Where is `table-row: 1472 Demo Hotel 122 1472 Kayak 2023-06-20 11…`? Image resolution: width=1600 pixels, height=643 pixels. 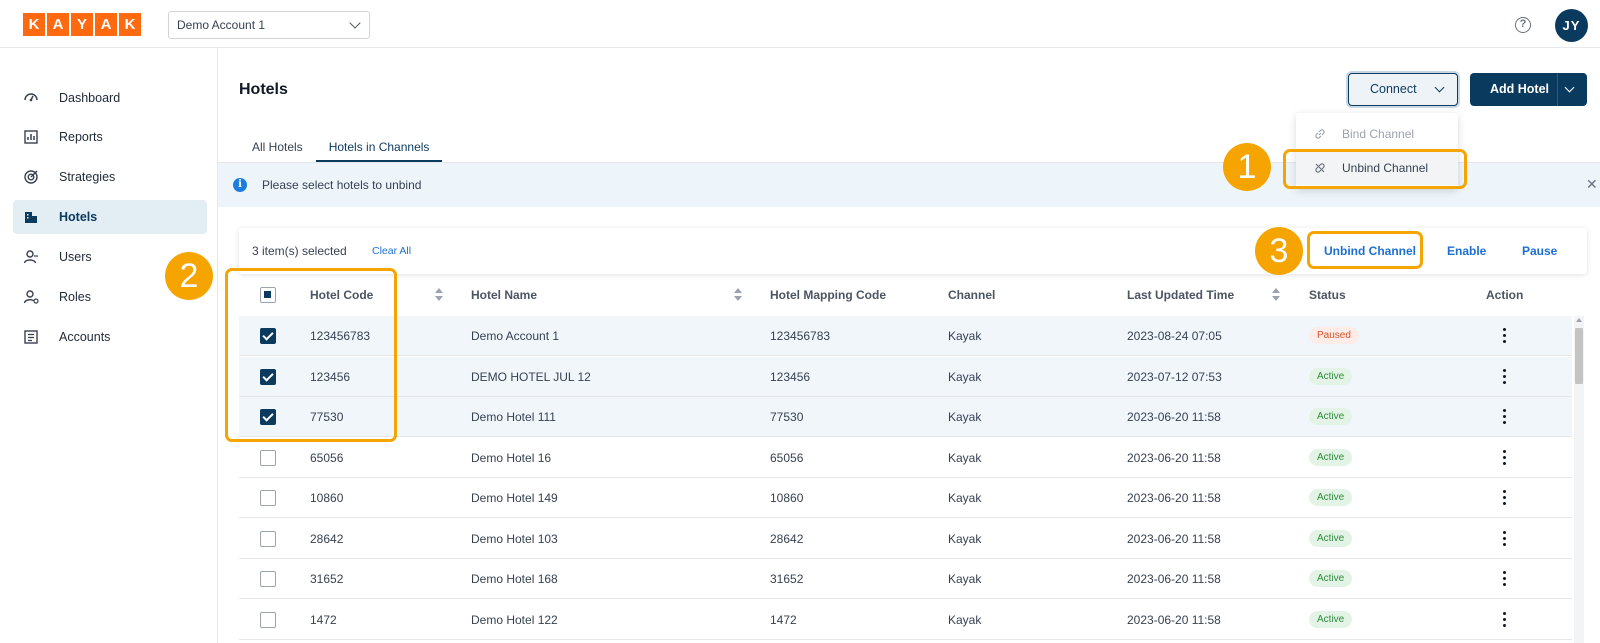 table-row: 1472 Demo Hotel 122 1472 Kayak 2023-06-20 11… is located at coordinates (905, 620).